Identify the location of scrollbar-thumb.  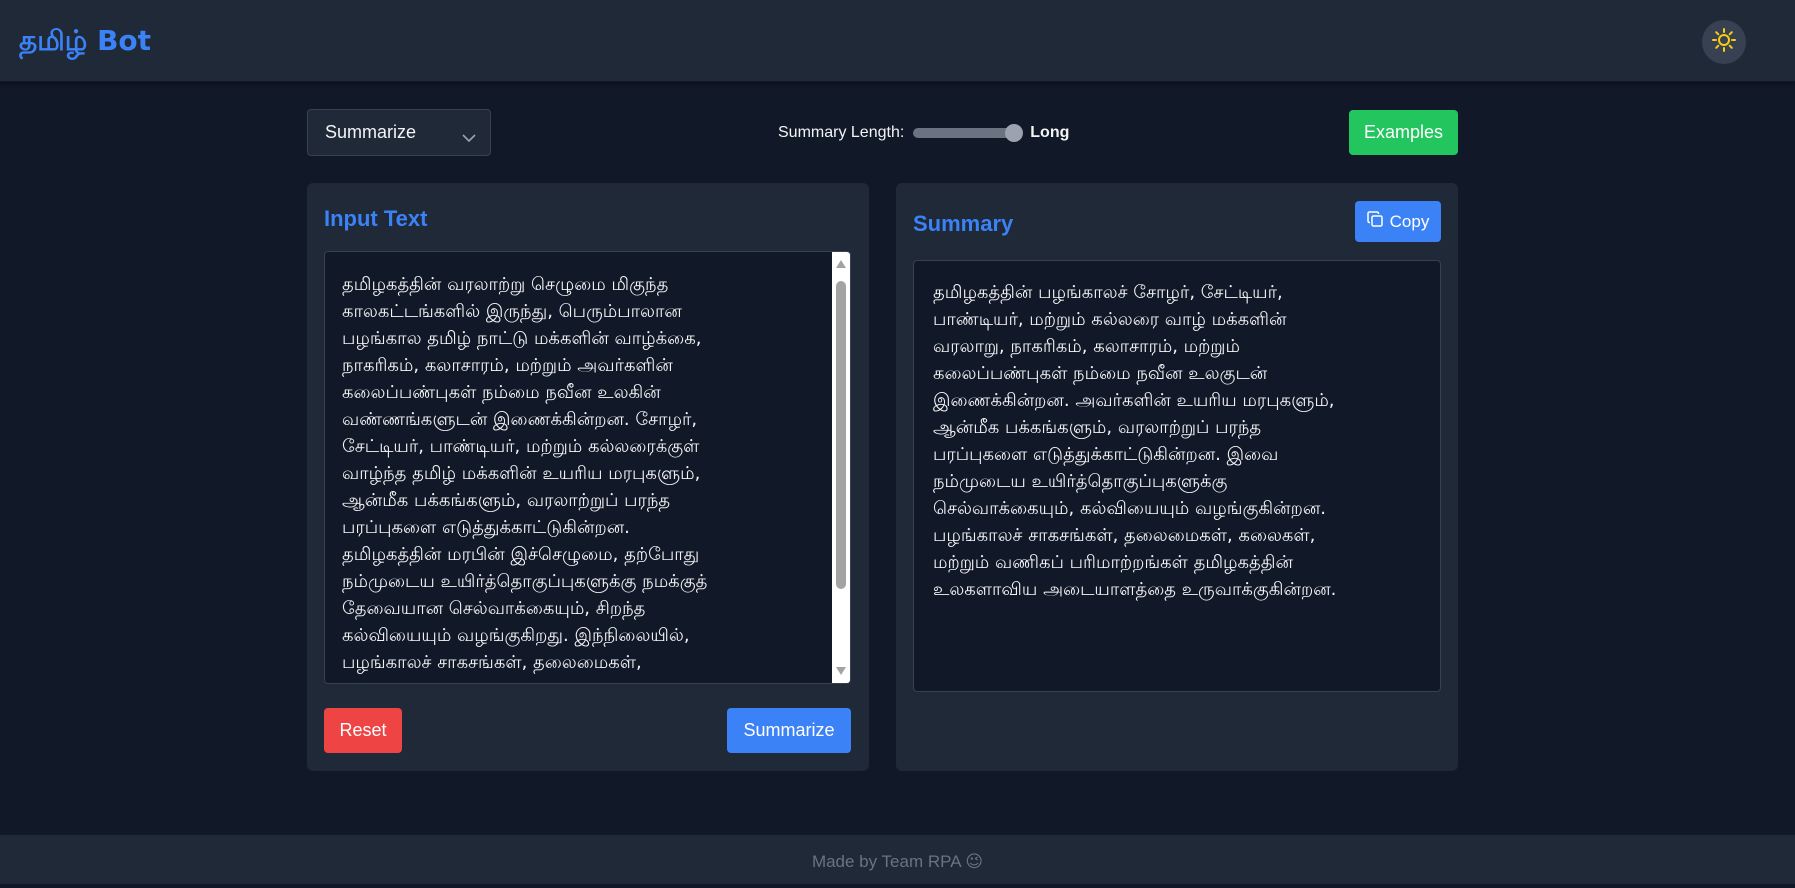
(841, 435).